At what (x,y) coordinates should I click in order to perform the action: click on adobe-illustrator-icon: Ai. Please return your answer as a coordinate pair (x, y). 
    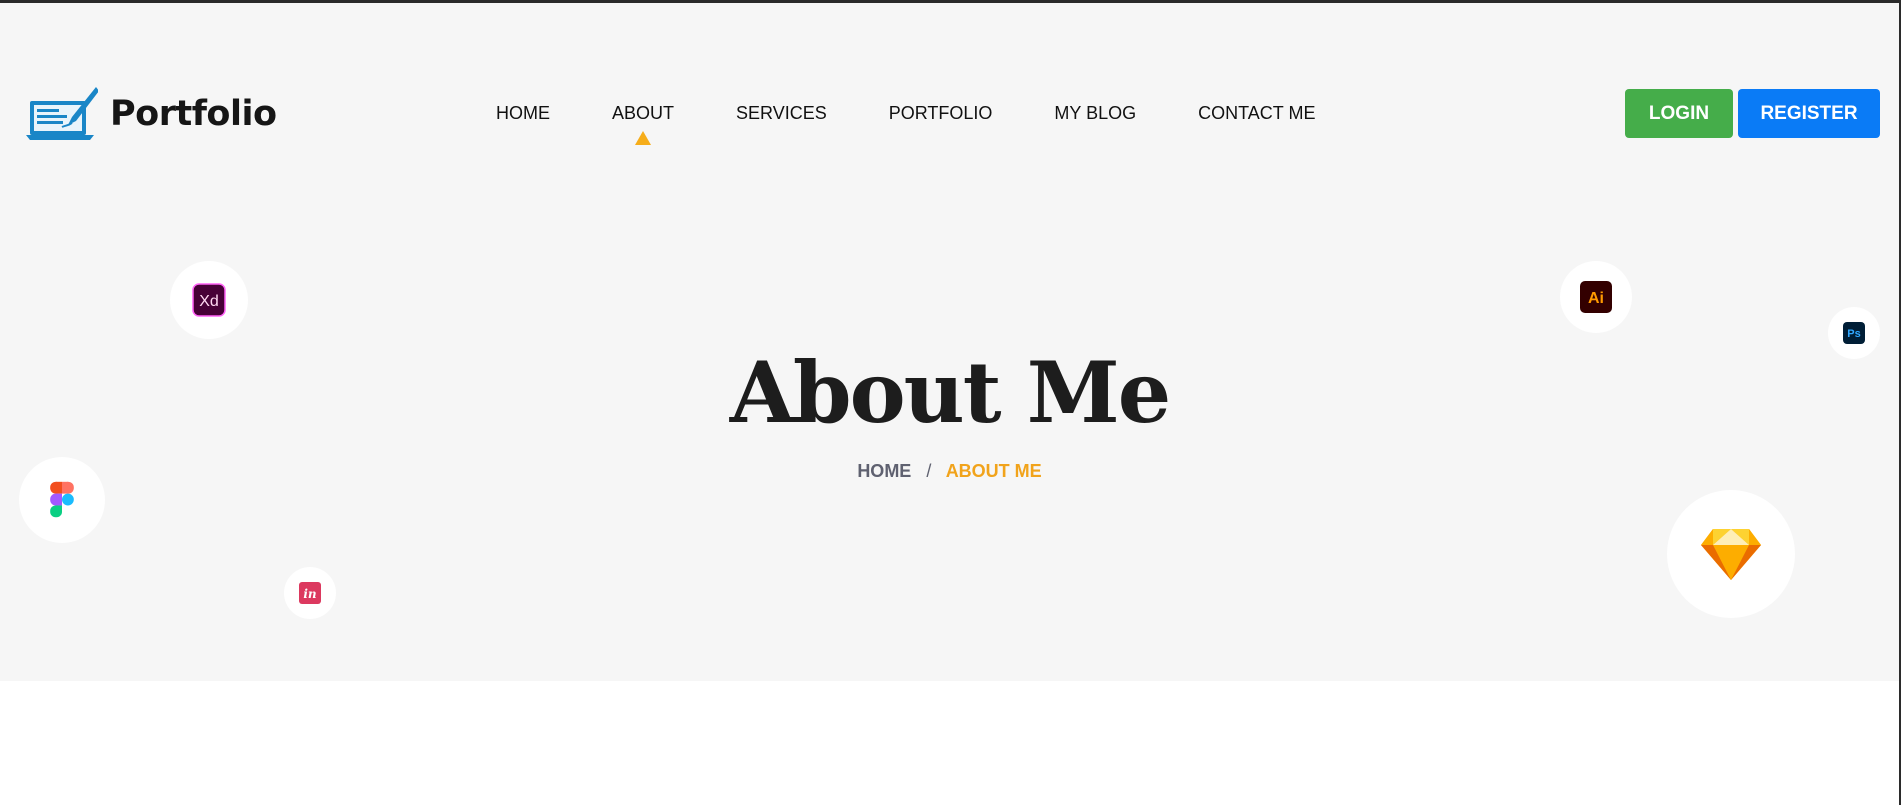
    Looking at the image, I should click on (1596, 297).